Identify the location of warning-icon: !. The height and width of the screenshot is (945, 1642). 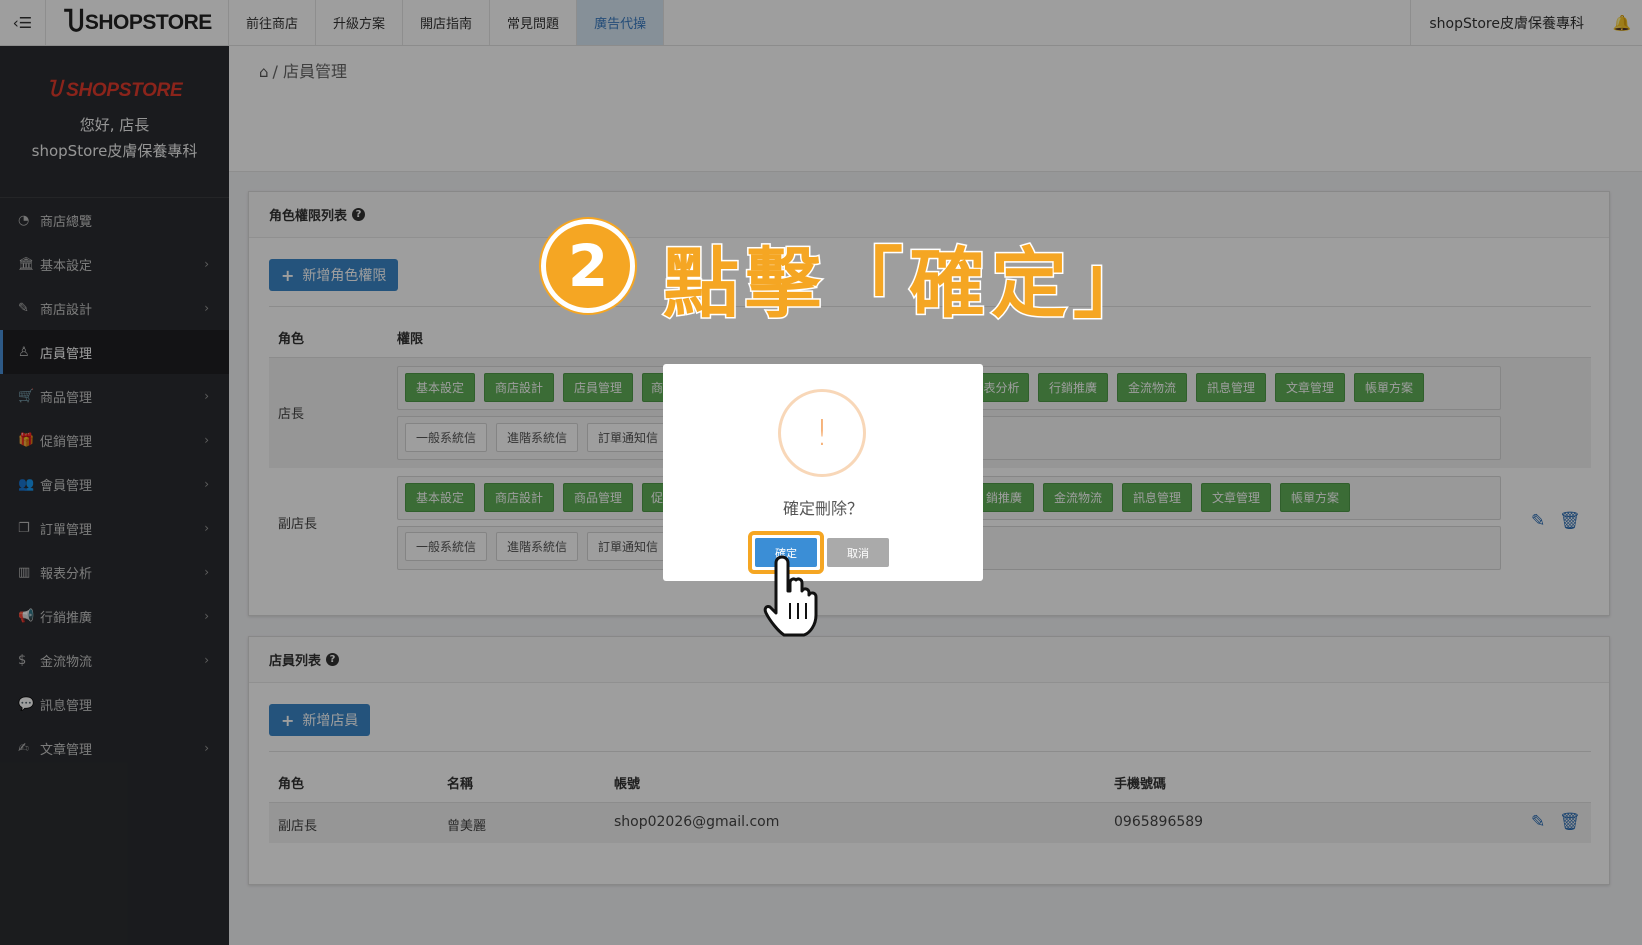
(822, 433).